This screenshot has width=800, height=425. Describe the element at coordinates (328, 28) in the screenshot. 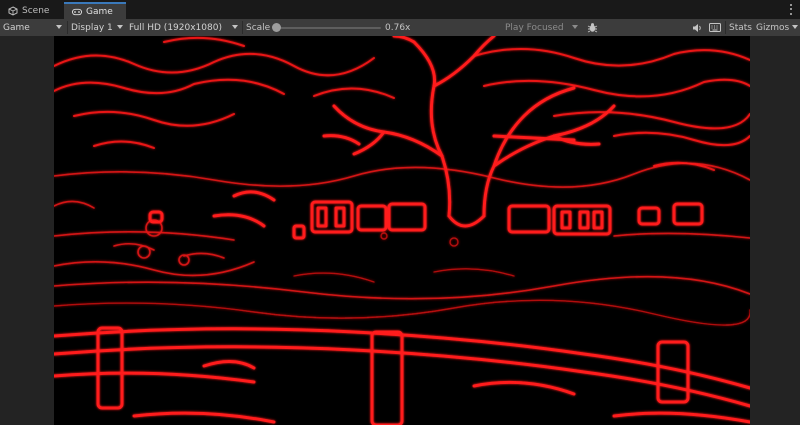

I see `scale-slider-track` at that location.